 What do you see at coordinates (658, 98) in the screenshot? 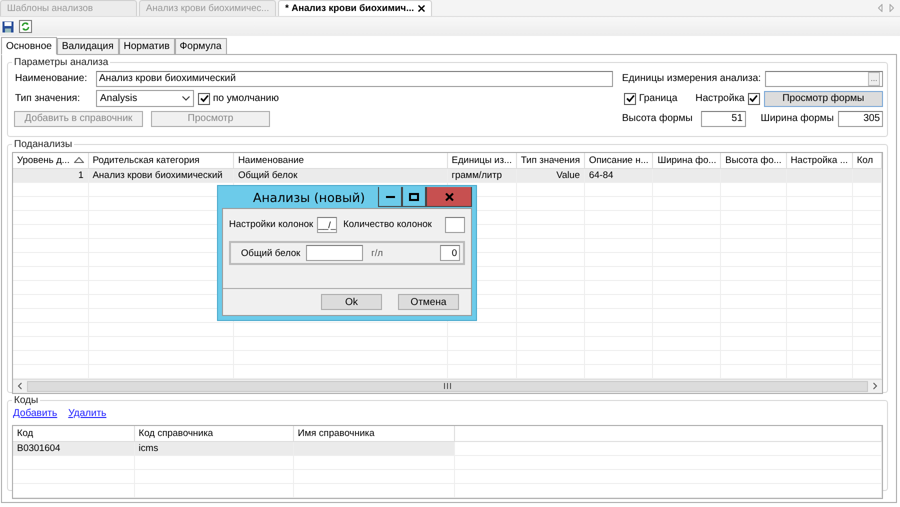
I see `checkbox-label: Граница` at bounding box center [658, 98].